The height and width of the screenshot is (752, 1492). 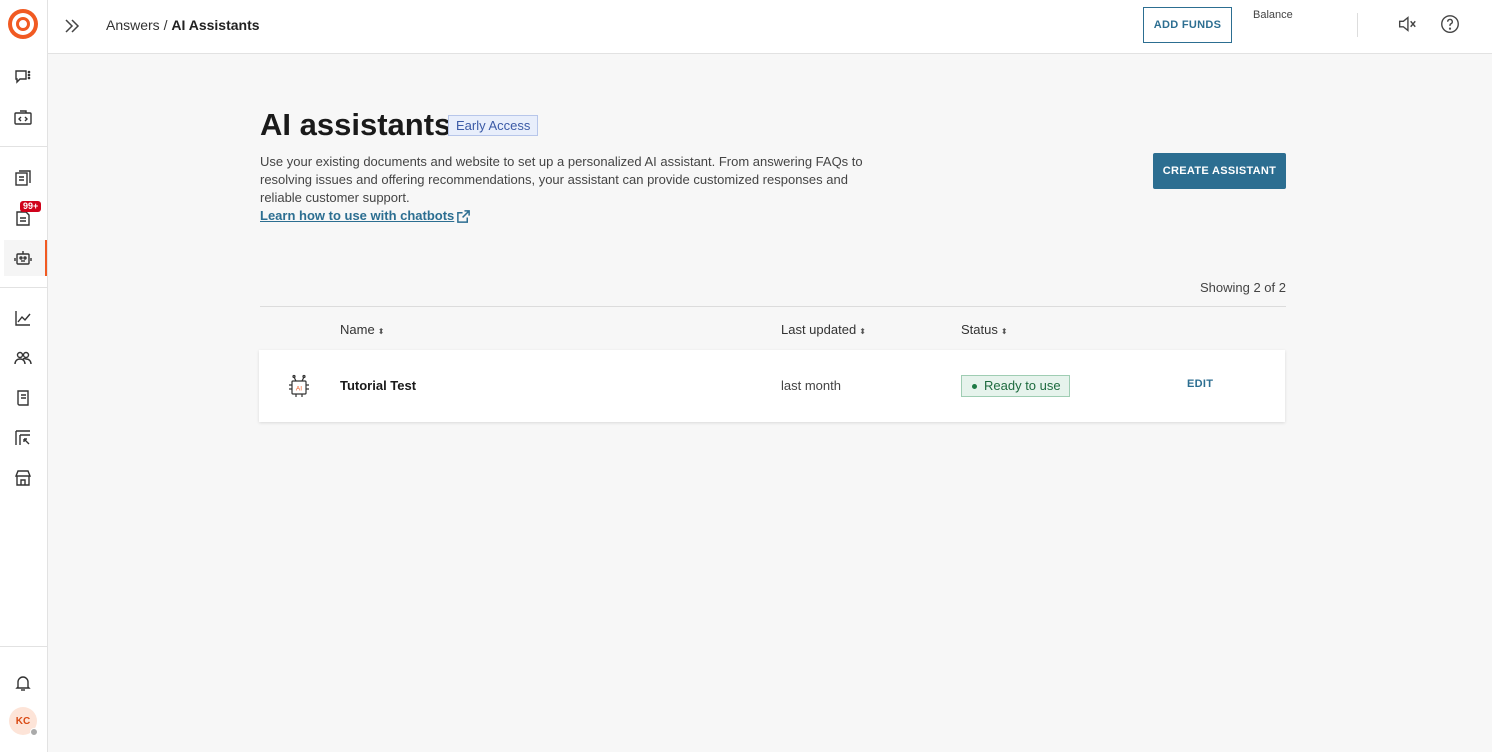 I want to click on status-badge: Ready to use, so click(x=1015, y=386).